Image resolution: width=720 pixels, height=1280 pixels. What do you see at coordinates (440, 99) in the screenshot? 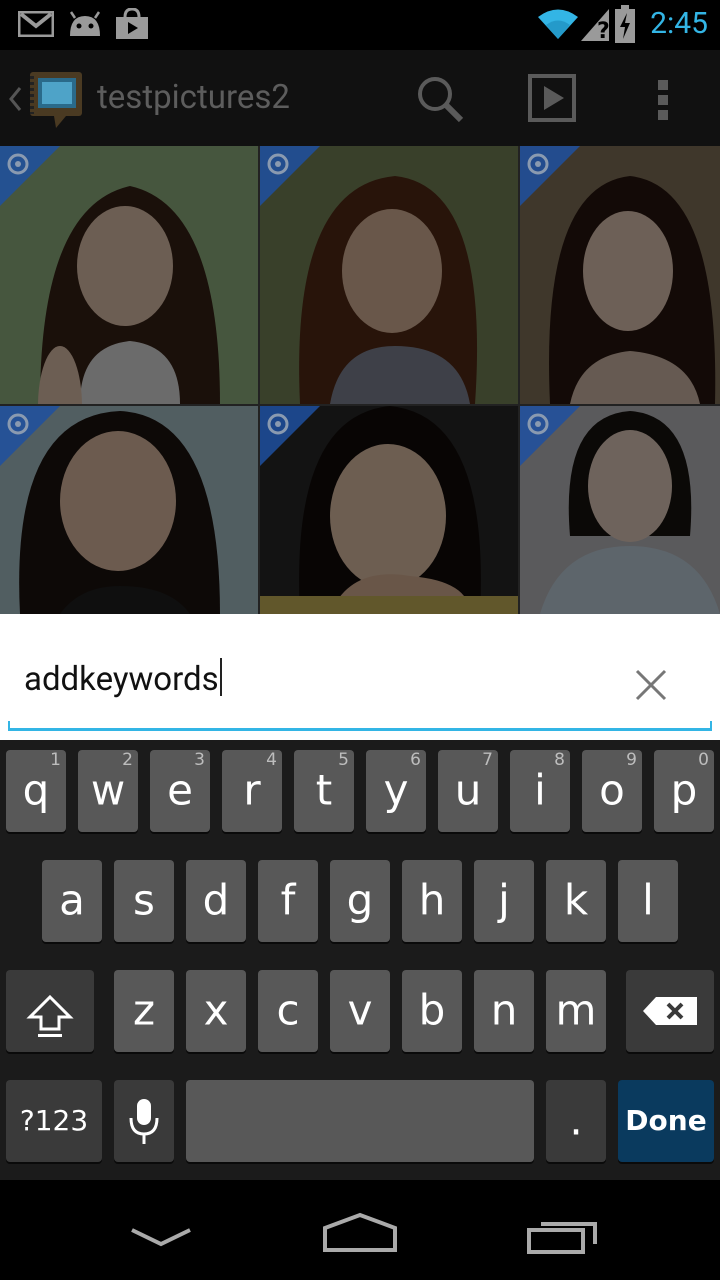
I see `search-icon` at bounding box center [440, 99].